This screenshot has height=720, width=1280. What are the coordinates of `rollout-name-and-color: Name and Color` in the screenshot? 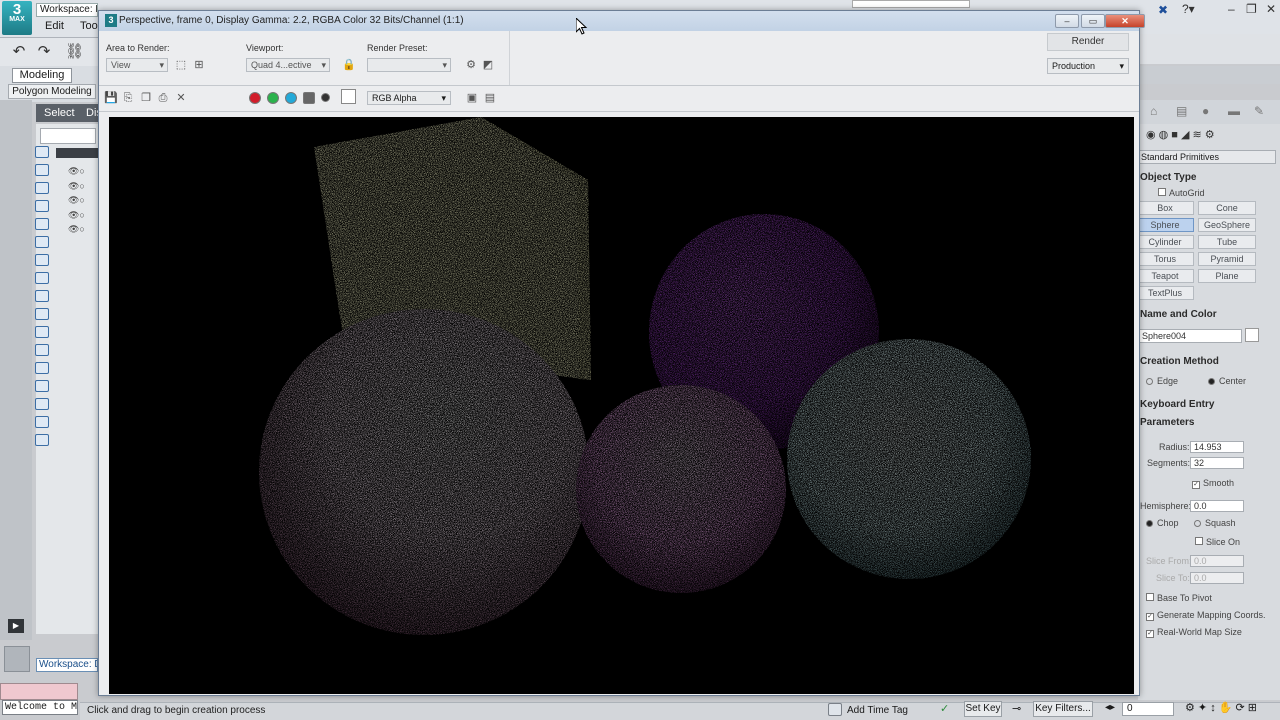 It's located at (1178, 314).